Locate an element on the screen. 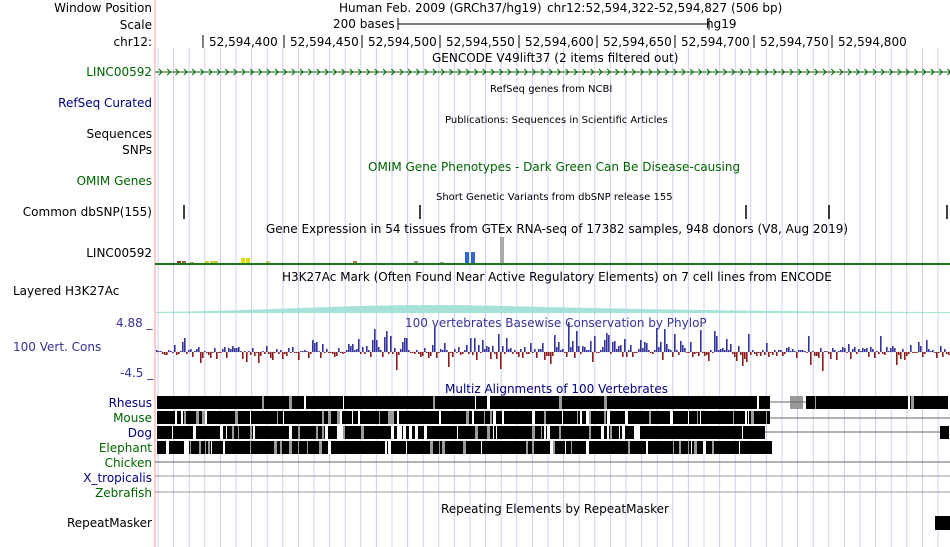 The width and height of the screenshot is (950, 547). species-label-elephant: Elephant is located at coordinates (125, 448).